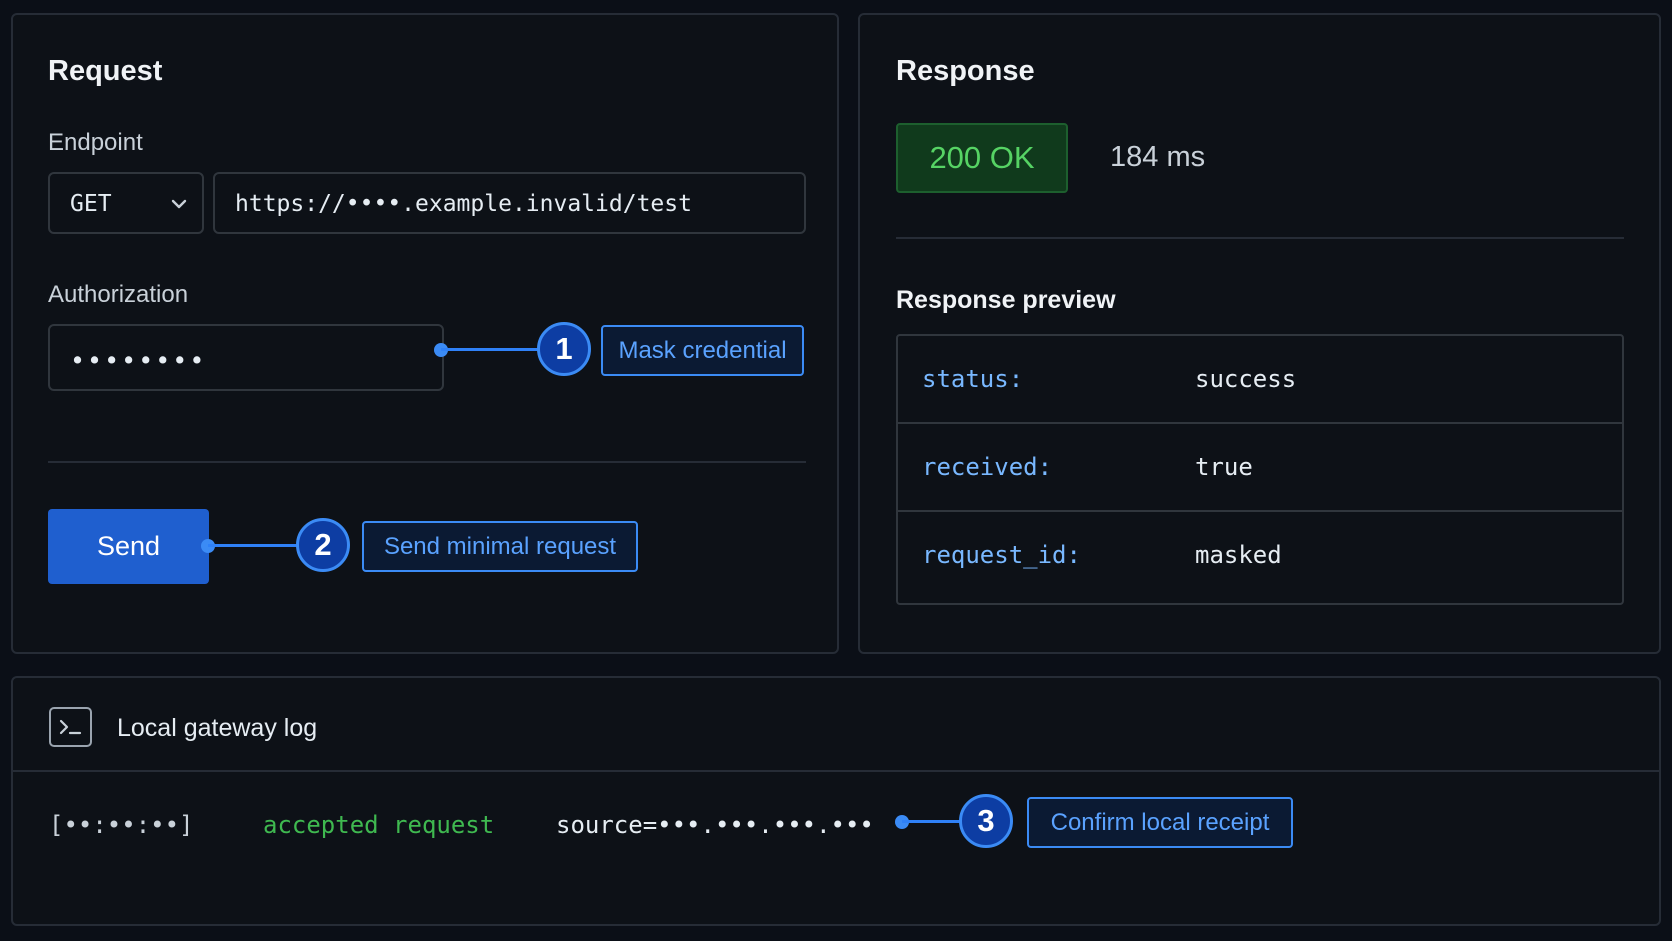  What do you see at coordinates (217, 728) in the screenshot?
I see `log-title: Local gateway log` at bounding box center [217, 728].